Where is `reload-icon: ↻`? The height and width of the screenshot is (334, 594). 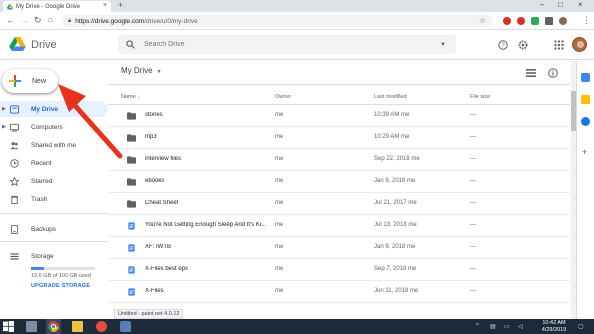
reload-icon: ↻ is located at coordinates (38, 20).